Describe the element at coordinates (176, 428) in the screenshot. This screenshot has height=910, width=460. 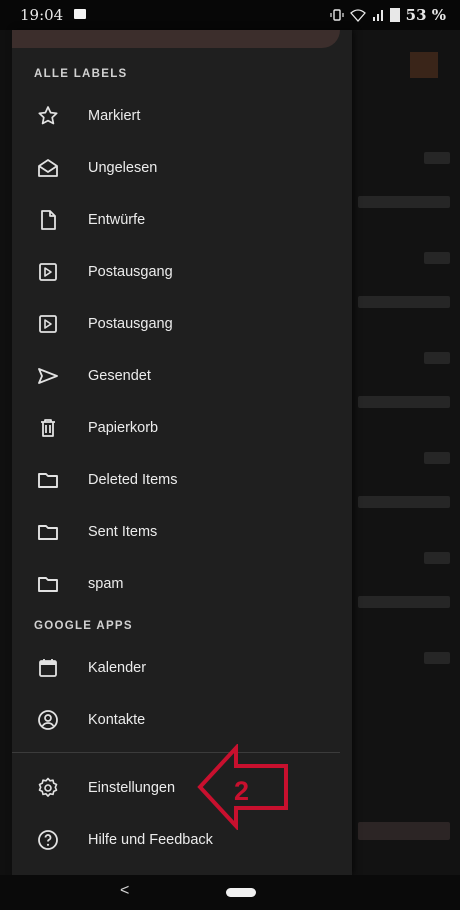
I see `drawer-item-papierkorb: Papierkorb` at that location.